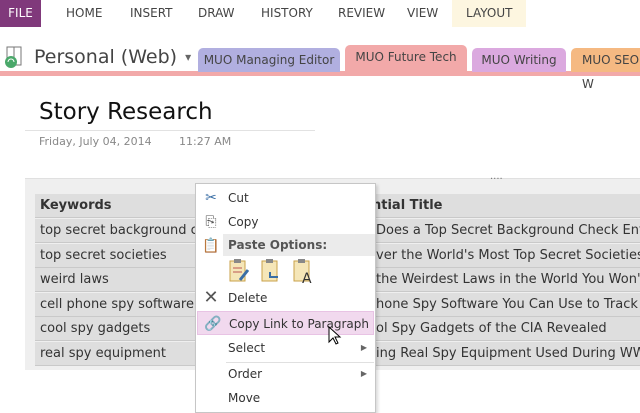 This screenshot has width=640, height=413. What do you see at coordinates (285, 323) in the screenshot?
I see `menu-item-copy-link-to-paragraph: 🔗 Copy Link to Paragraph` at bounding box center [285, 323].